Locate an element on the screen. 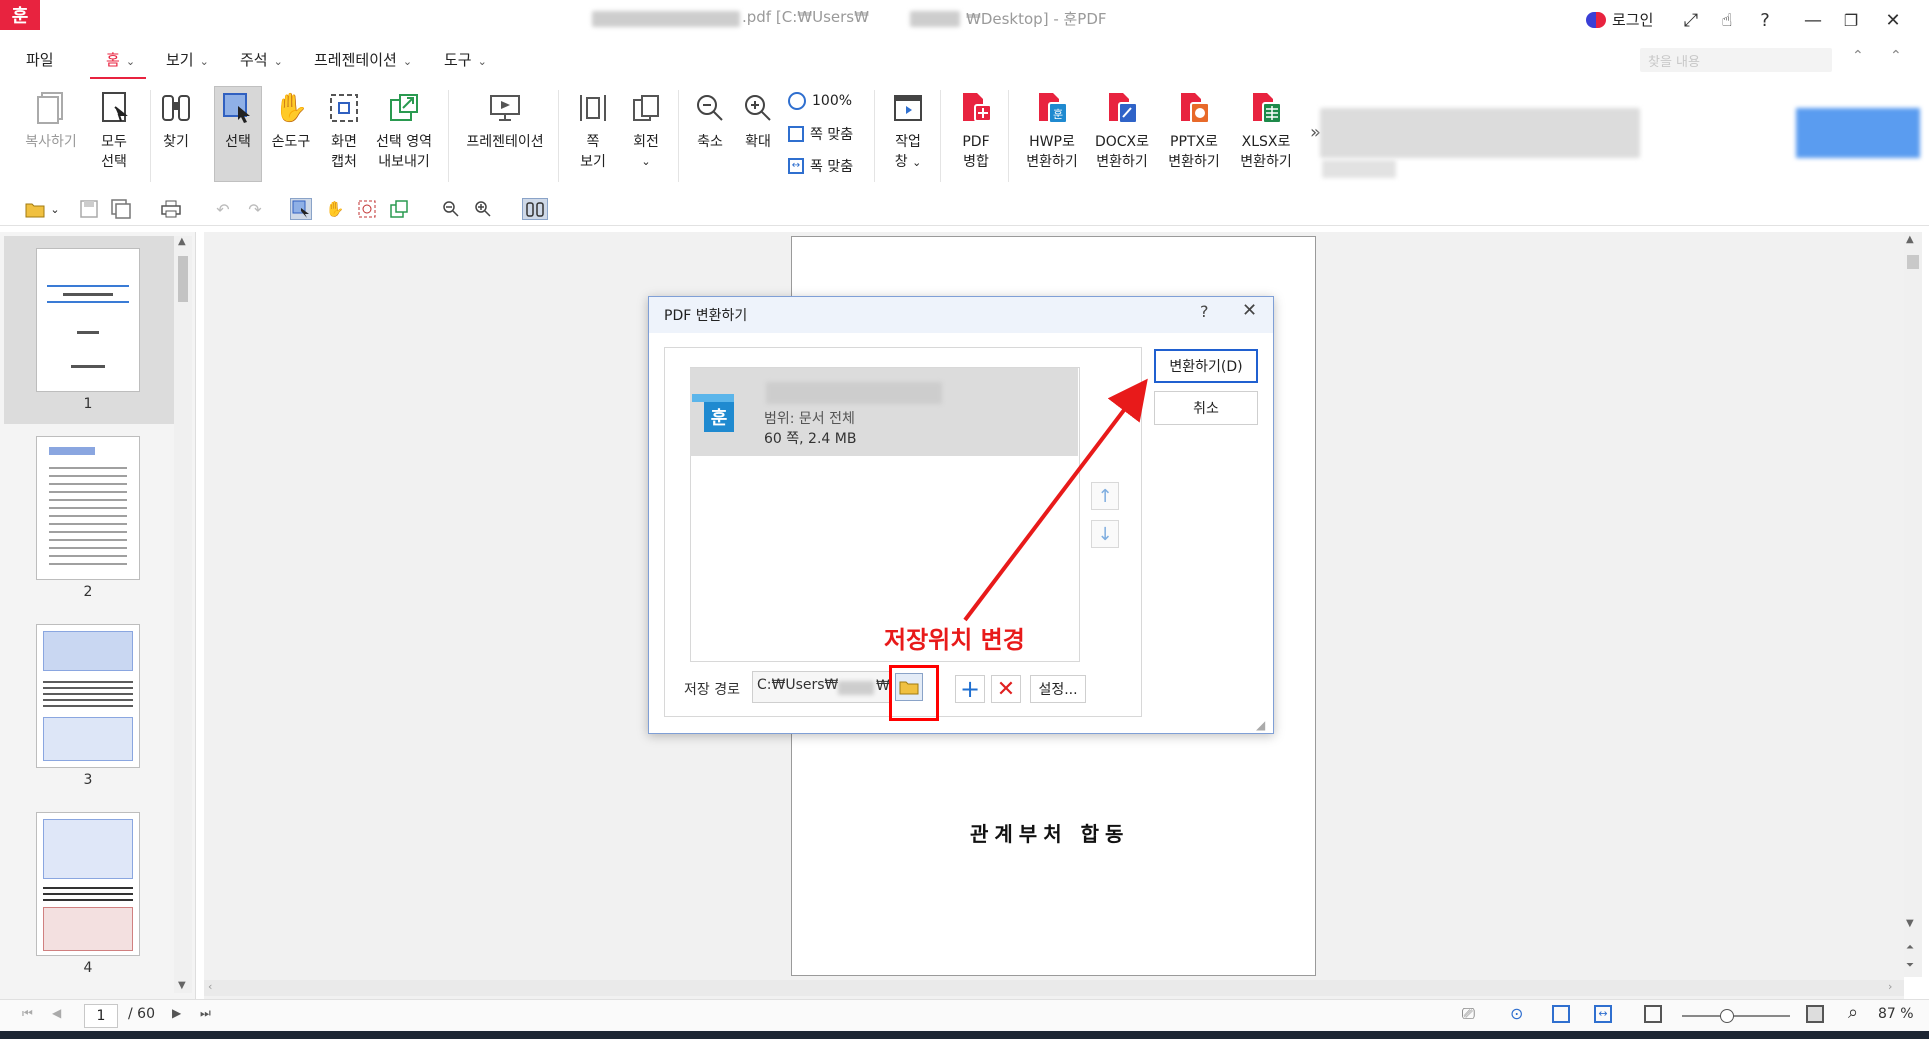 The image size is (1929, 1039). menu-home: 홈 ⌄ is located at coordinates (120, 59).